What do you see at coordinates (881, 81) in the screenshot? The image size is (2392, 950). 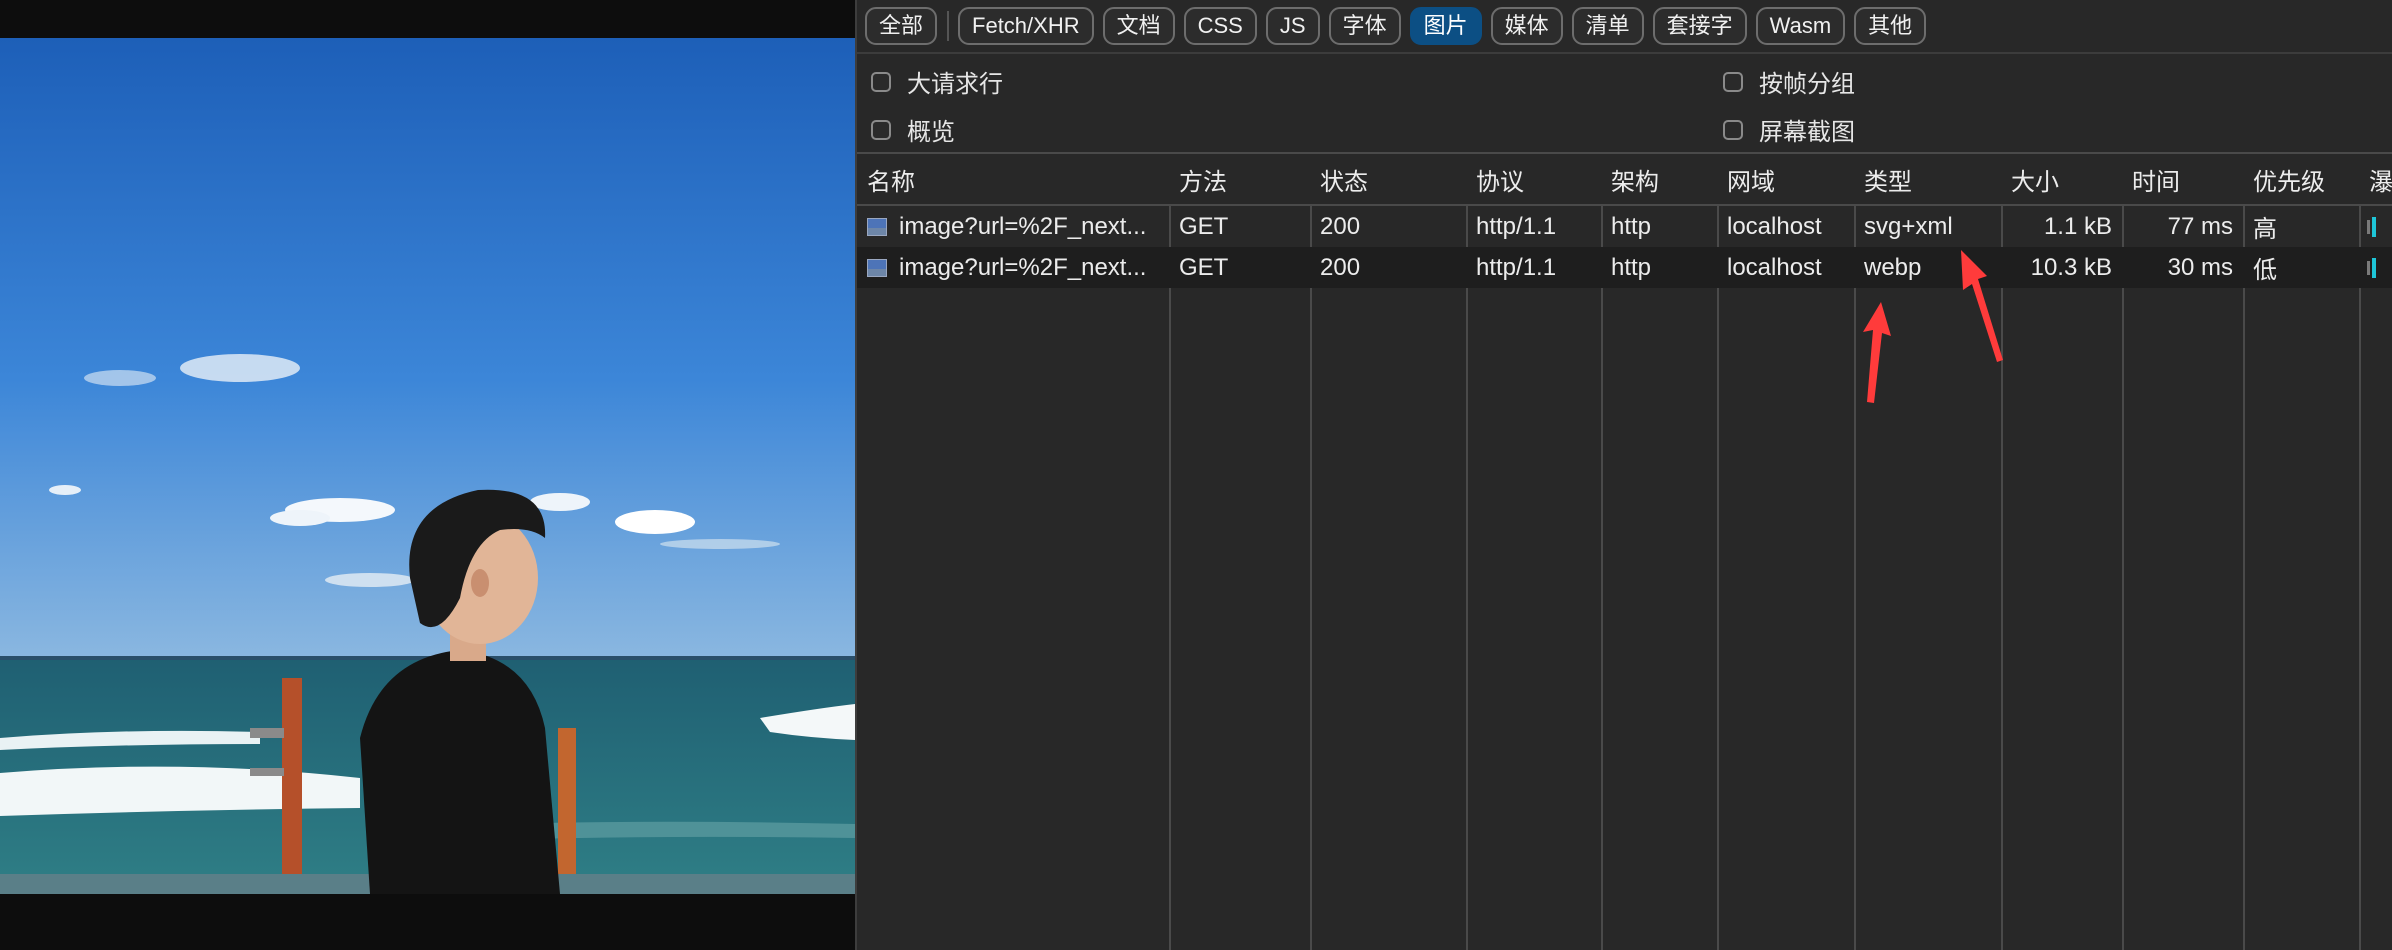 I see `big-request-rows-checkbox` at bounding box center [881, 81].